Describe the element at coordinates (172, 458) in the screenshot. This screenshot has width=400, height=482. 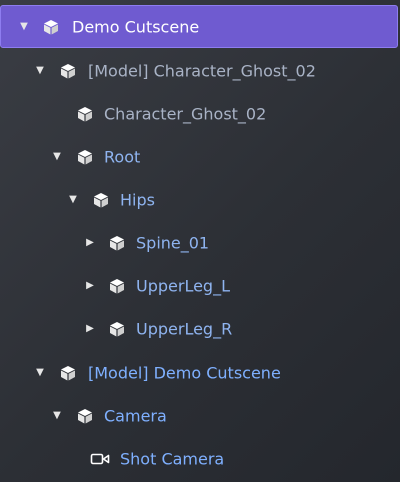
I see `tree-item-label: Shot Camera` at that location.